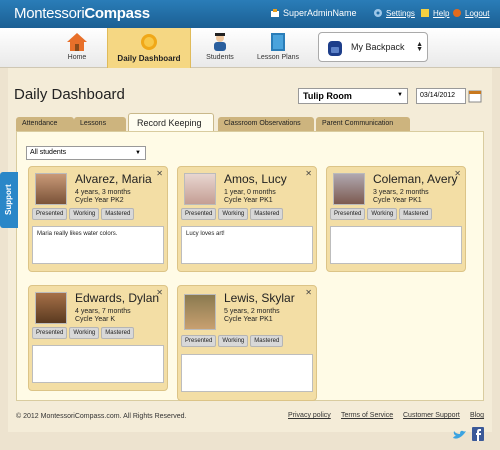 The width and height of the screenshot is (500, 450). I want to click on user-icon, so click(275, 13).